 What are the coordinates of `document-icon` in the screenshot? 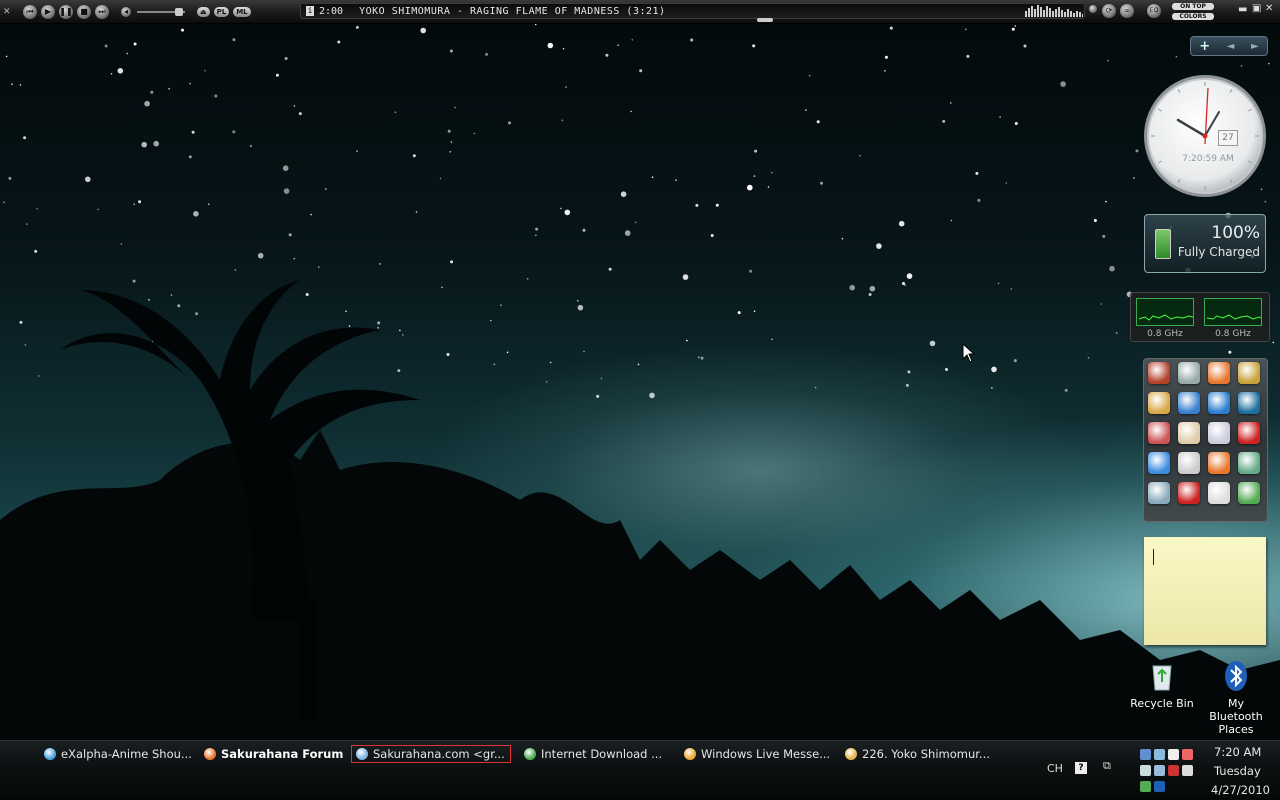 It's located at (1219, 433).